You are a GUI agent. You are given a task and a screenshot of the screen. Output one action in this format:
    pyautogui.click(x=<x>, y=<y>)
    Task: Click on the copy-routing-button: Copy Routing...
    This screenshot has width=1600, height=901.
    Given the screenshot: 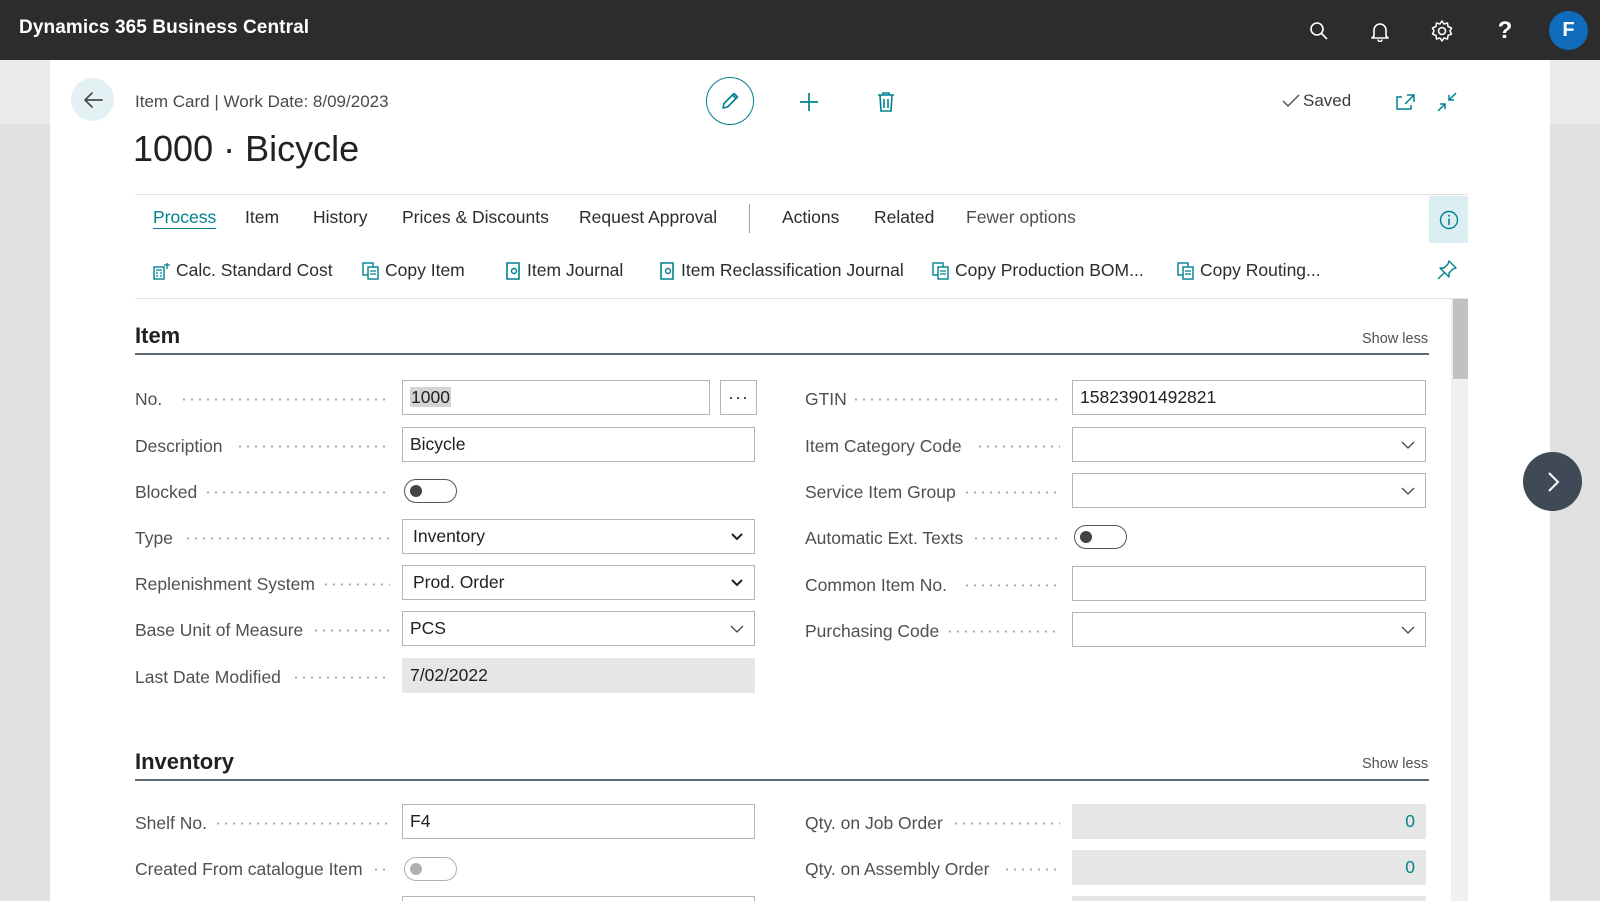 What is the action you would take?
    pyautogui.click(x=1248, y=270)
    